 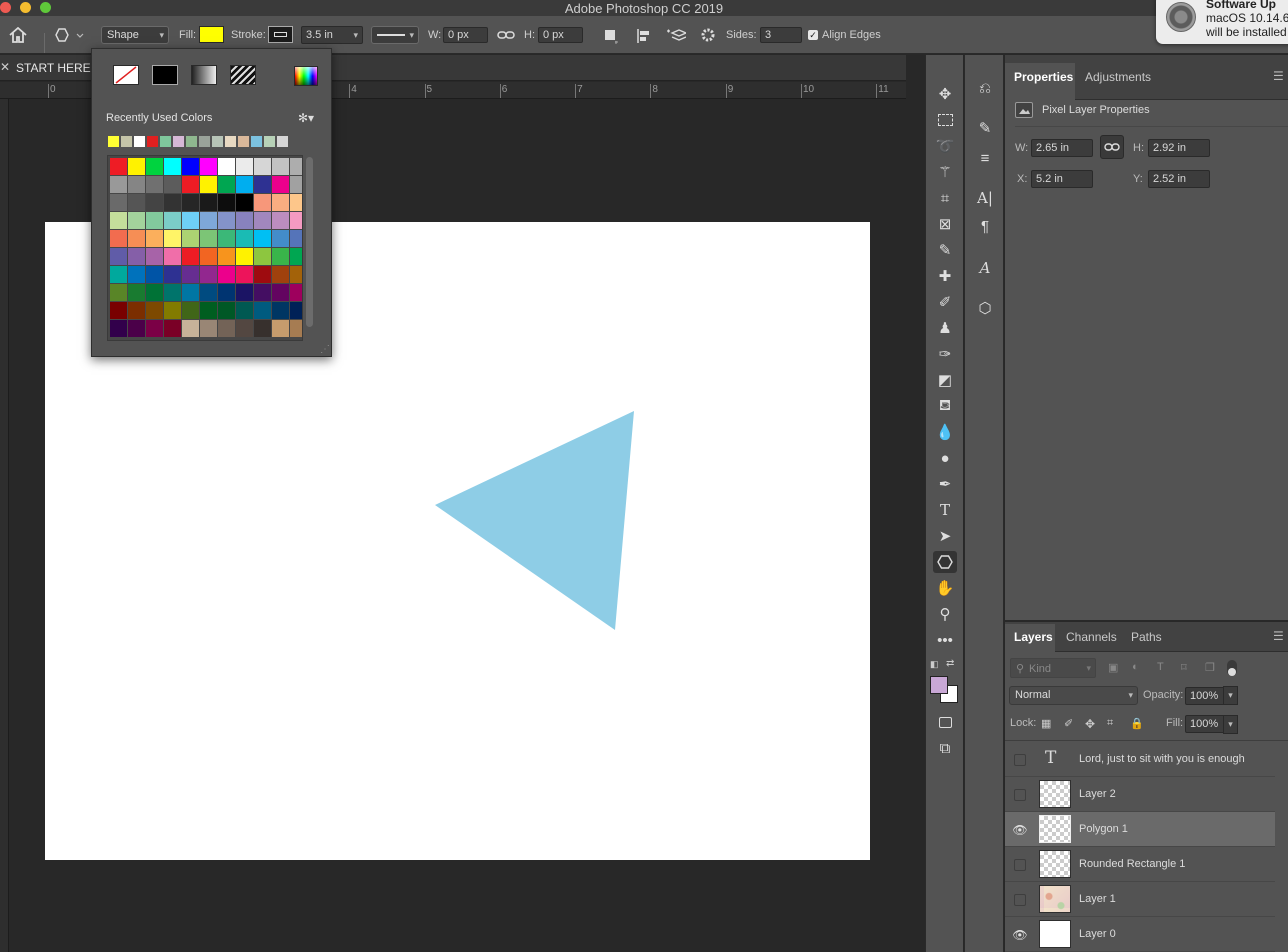 I want to click on lock-artboard-icon: ⌗, so click(x=1110, y=723).